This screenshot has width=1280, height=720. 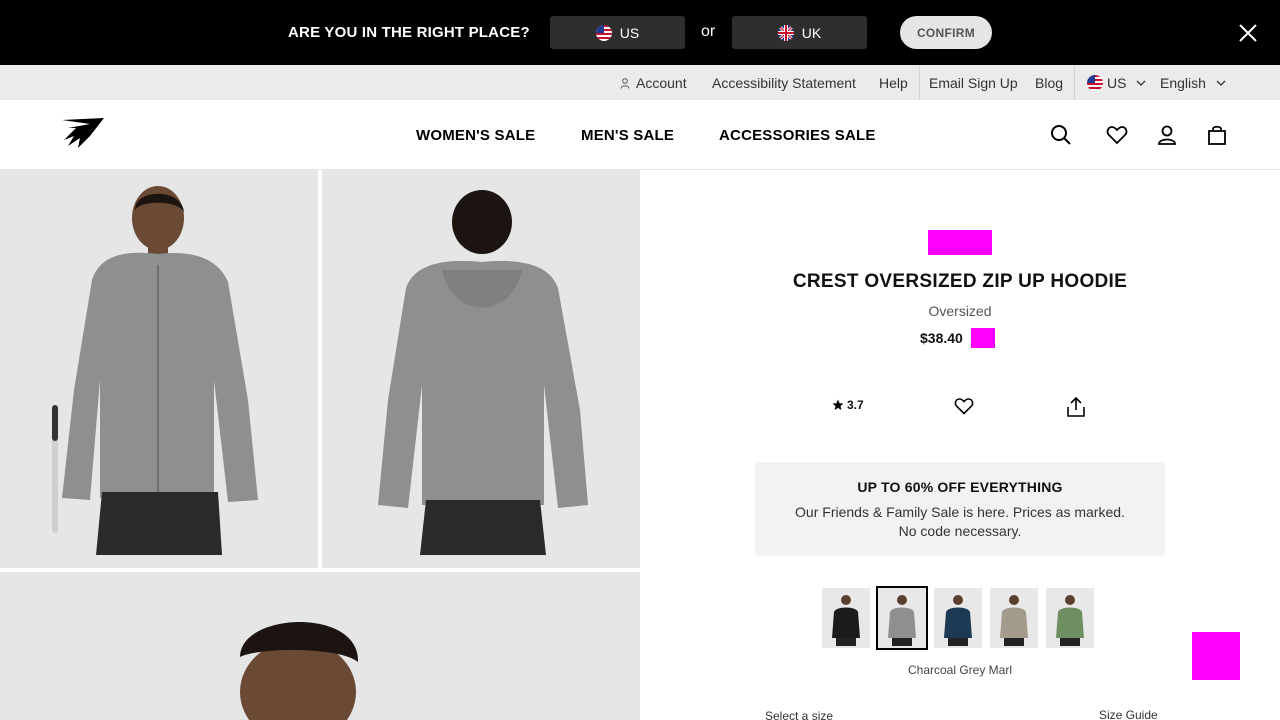 What do you see at coordinates (1216, 656) in the screenshot?
I see `chat-button` at bounding box center [1216, 656].